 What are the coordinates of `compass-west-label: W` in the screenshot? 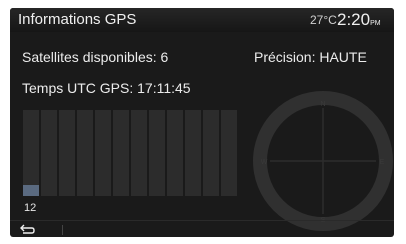 It's located at (264, 162).